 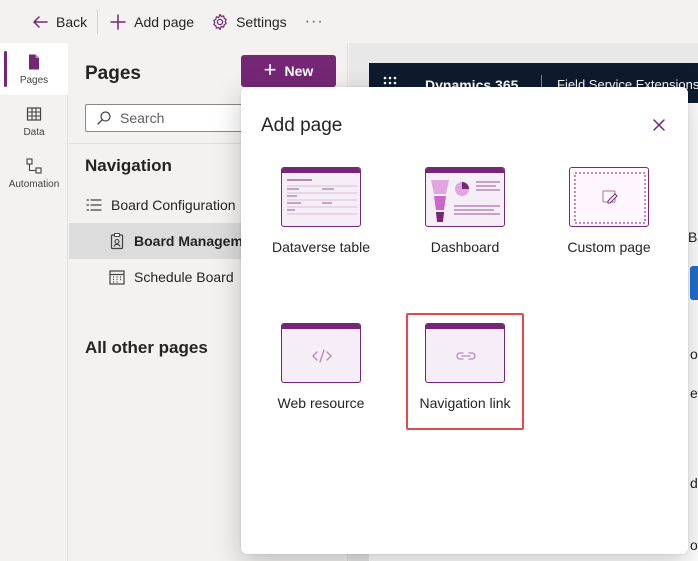 What do you see at coordinates (465, 247) in the screenshot?
I see `option-label: Dashboard` at bounding box center [465, 247].